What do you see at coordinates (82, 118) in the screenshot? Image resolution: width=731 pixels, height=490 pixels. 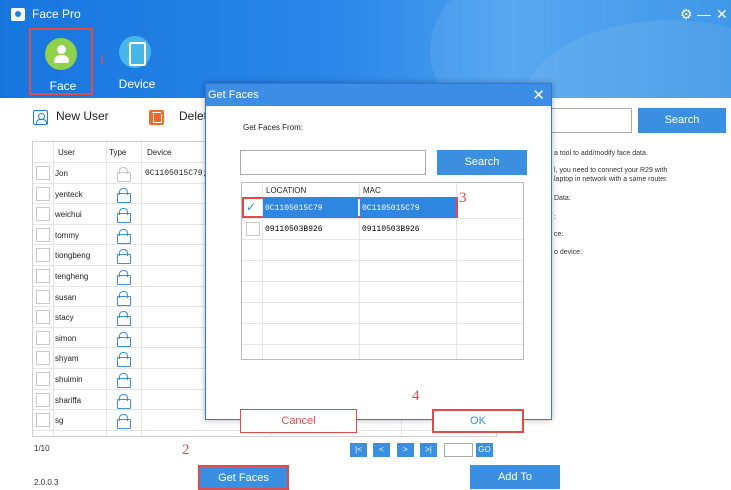 I see `new-user-button: New User` at bounding box center [82, 118].